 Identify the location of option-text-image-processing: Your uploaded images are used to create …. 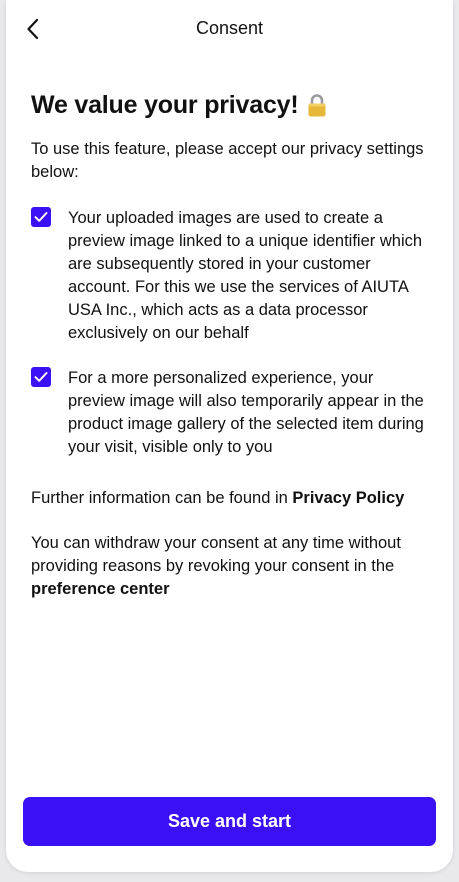
(245, 275).